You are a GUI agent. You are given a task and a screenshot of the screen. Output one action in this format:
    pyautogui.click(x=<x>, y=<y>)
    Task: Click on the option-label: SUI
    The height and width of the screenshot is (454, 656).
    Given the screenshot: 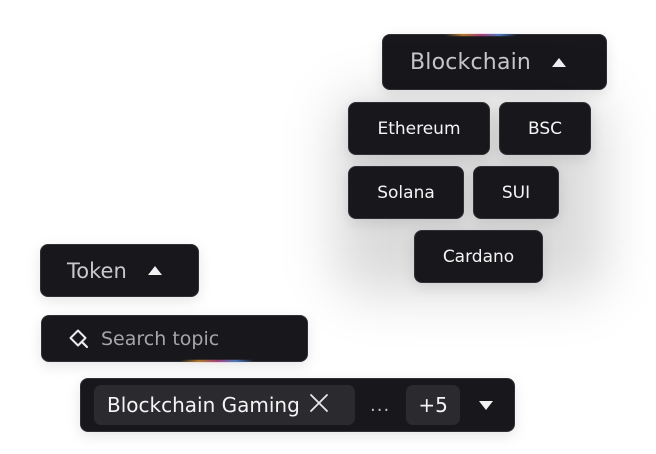 What is the action you would take?
    pyautogui.click(x=516, y=192)
    